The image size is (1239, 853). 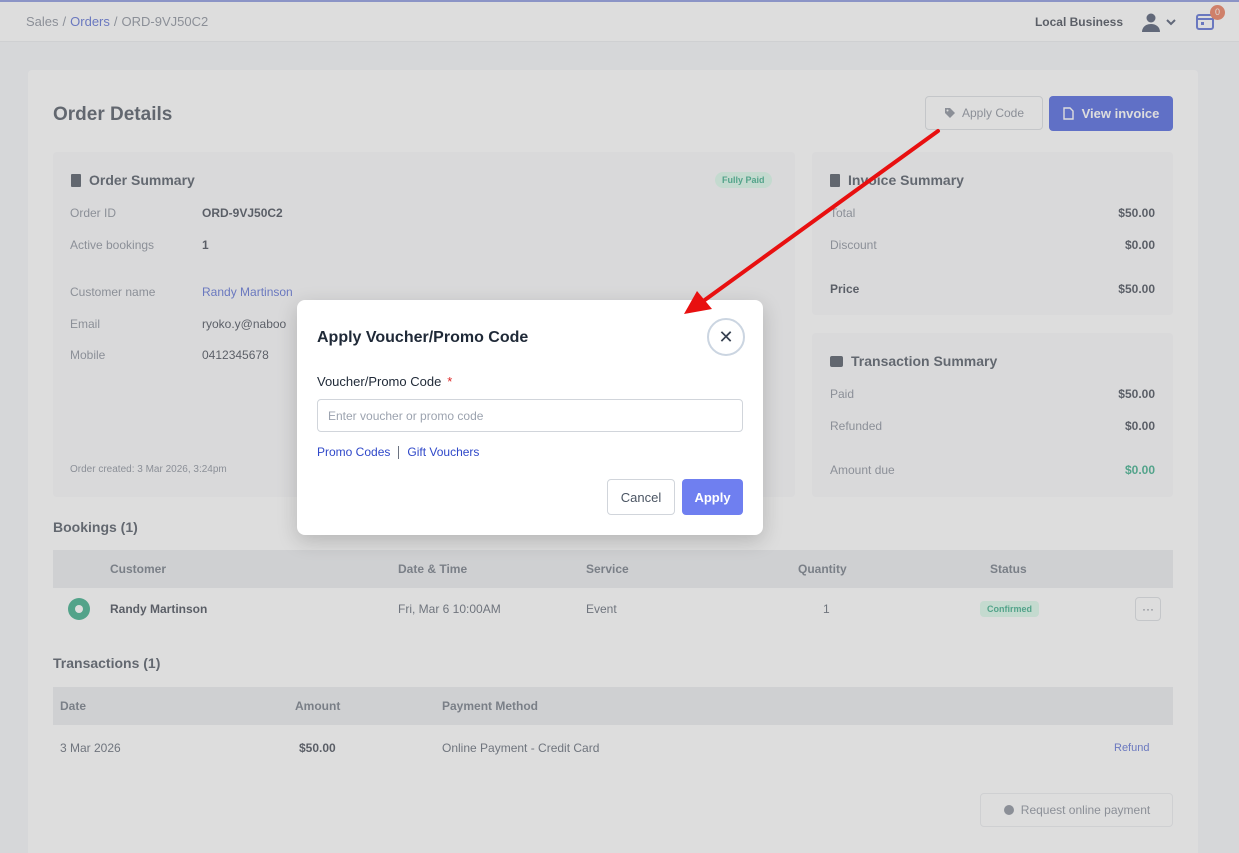 I want to click on voucher-field-label-text: Voucher/Promo Code, so click(x=379, y=381).